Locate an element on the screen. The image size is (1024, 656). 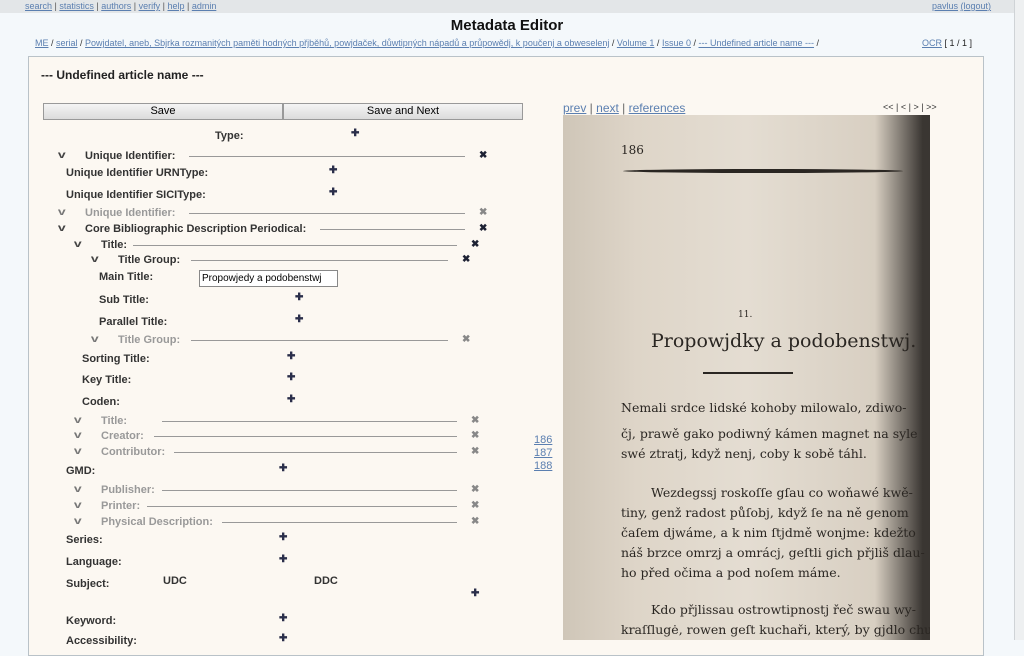
pager-button: > is located at coordinates (915, 107).